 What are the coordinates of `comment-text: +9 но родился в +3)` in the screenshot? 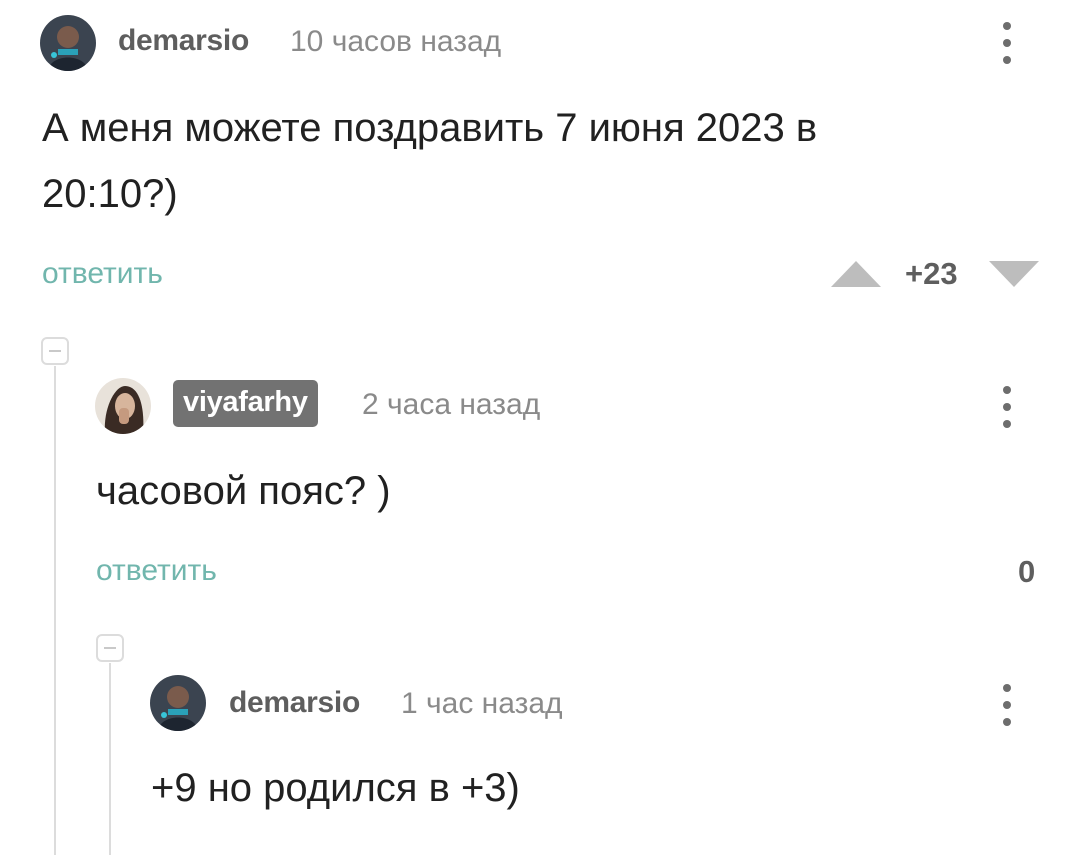 It's located at (335, 788).